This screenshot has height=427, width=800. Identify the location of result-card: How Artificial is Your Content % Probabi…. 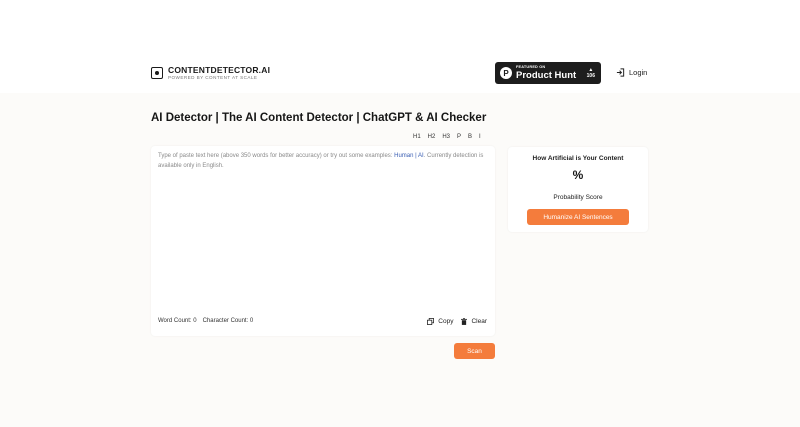
(578, 189).